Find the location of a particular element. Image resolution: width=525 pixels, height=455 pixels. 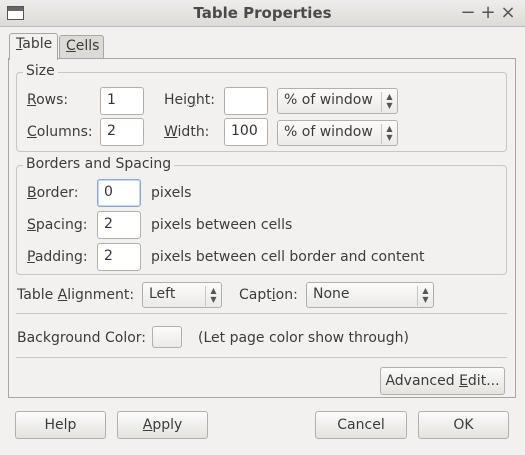

padding-label-text: adding: is located at coordinates (61, 257).